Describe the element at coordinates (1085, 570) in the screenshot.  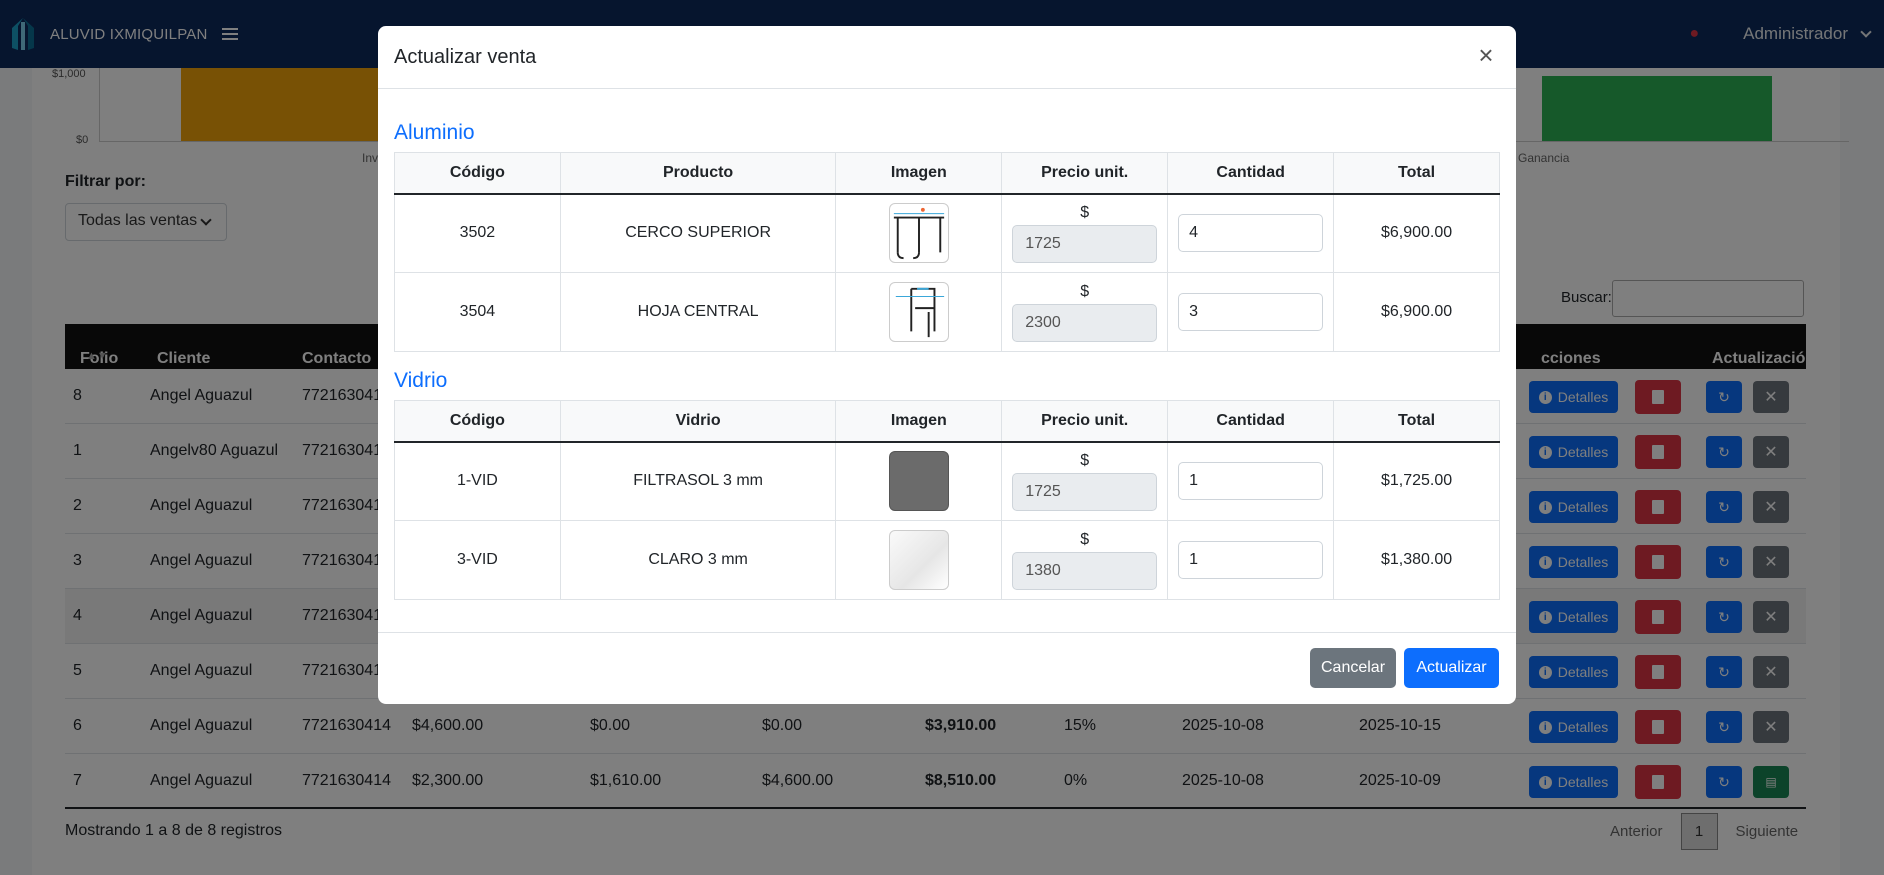
I see `unit-price-input: 1380` at that location.